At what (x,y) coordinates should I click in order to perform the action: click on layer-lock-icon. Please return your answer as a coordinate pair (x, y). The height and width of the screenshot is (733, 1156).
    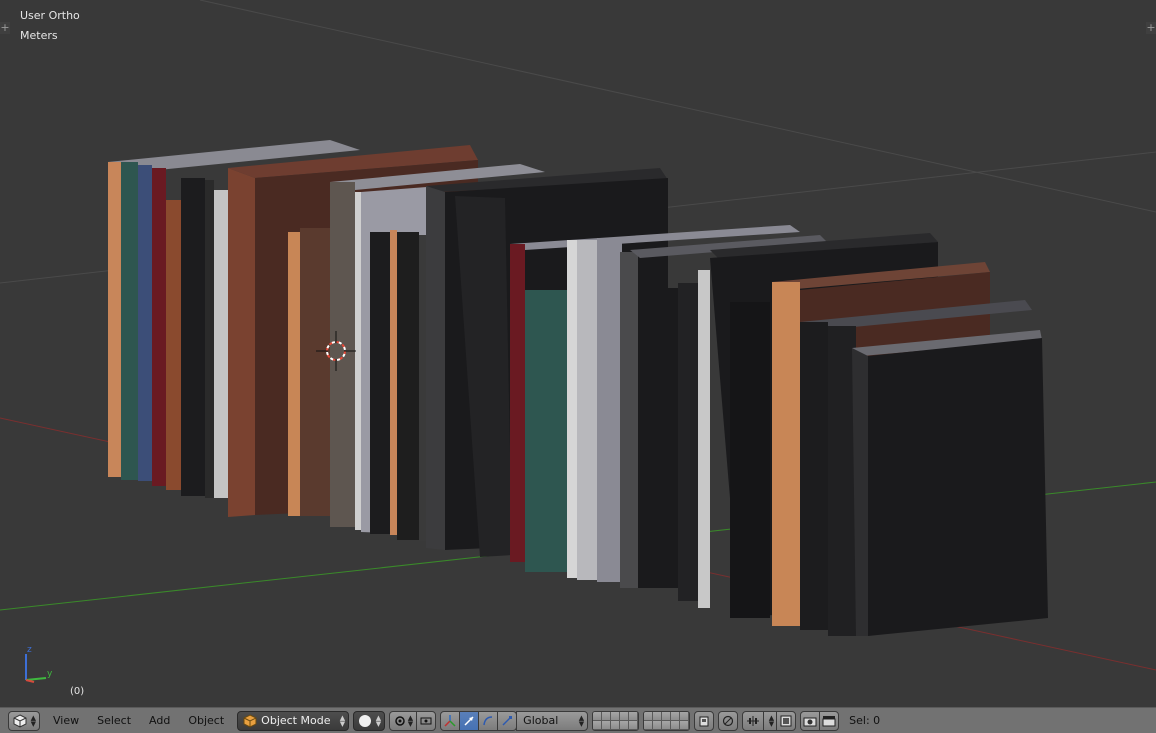
    Looking at the image, I should click on (704, 721).